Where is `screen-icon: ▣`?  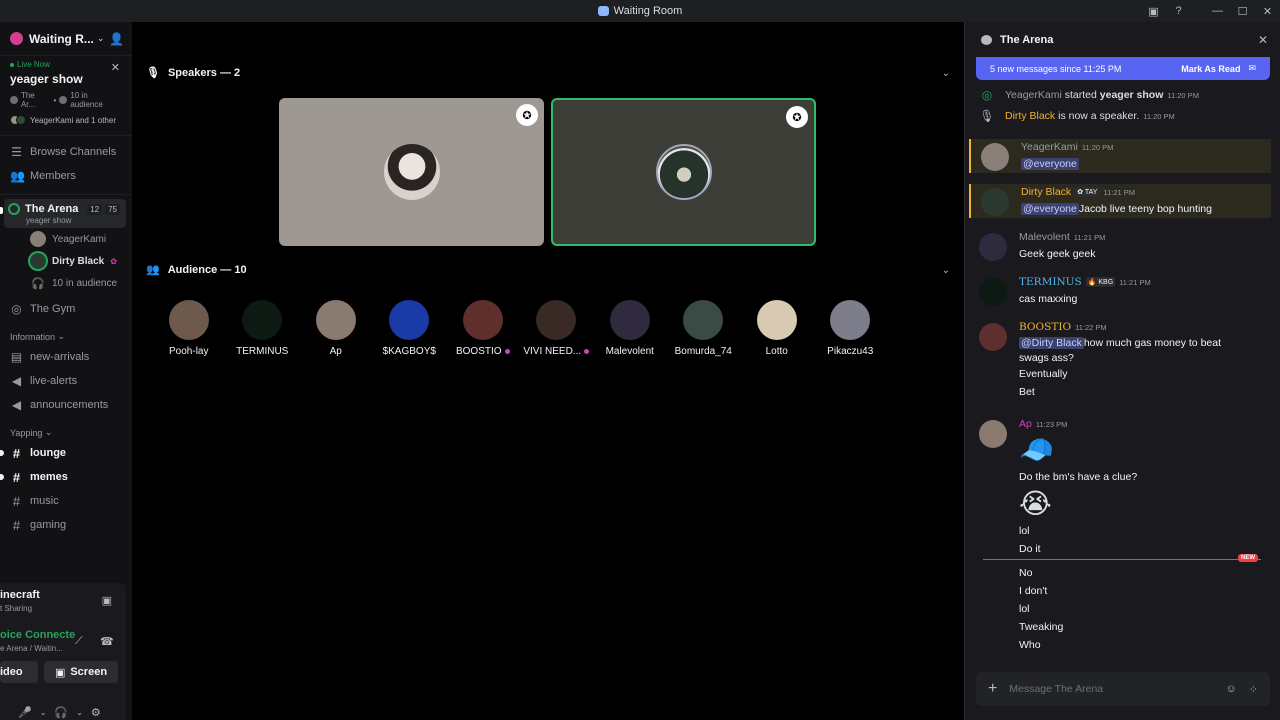
screen-icon: ▣ is located at coordinates (1153, 11).